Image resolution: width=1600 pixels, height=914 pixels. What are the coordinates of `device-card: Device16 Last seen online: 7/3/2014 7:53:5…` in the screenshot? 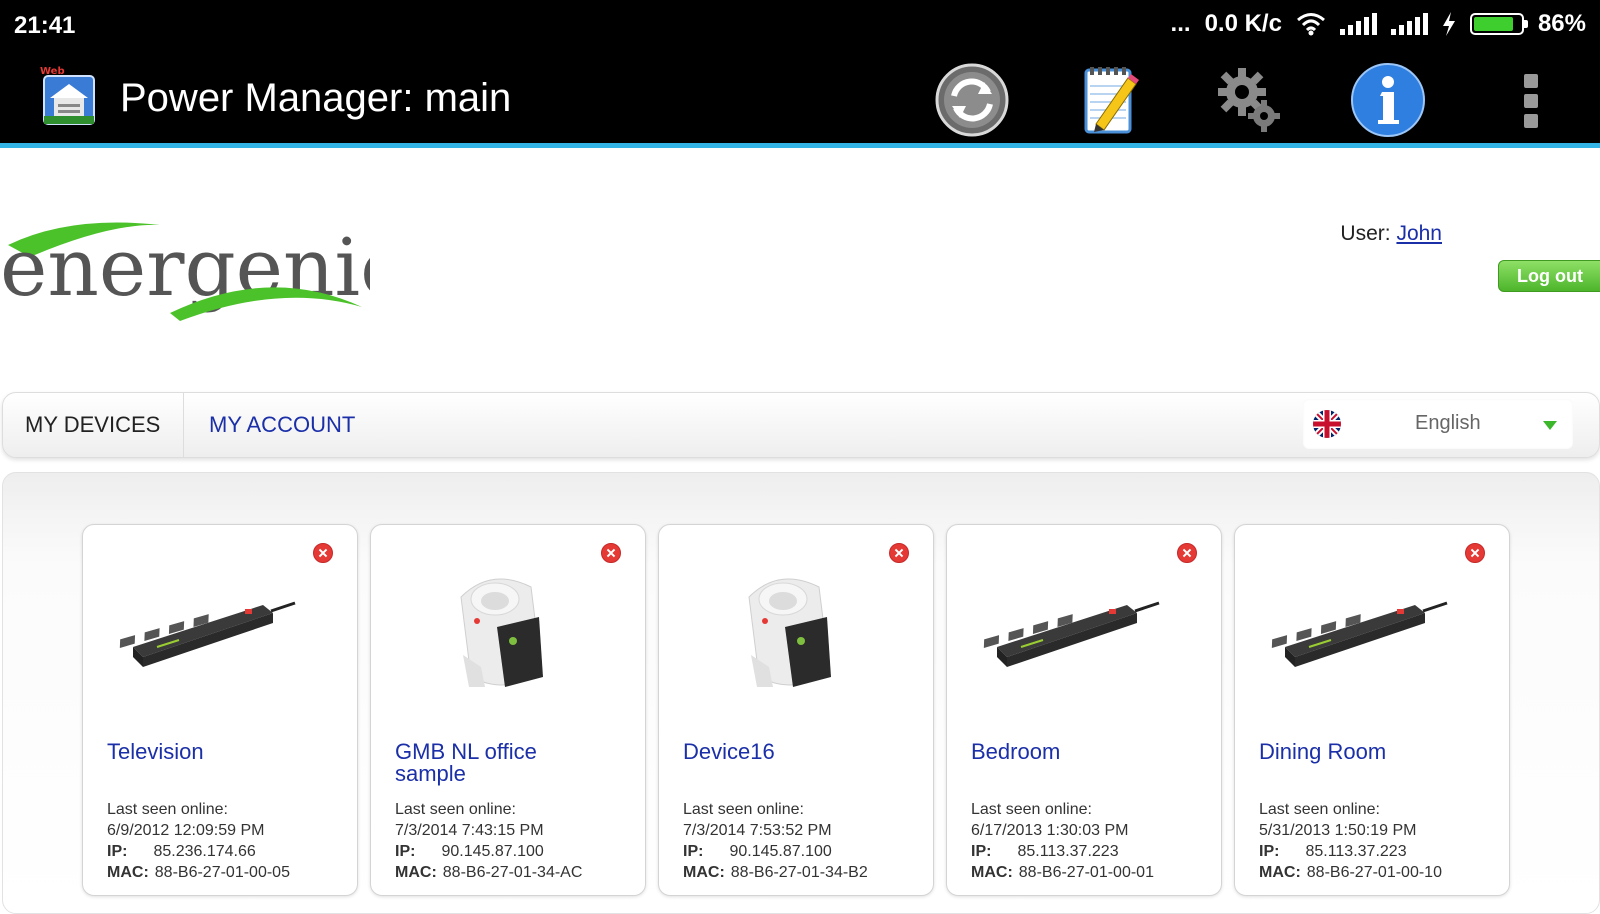 It's located at (796, 710).